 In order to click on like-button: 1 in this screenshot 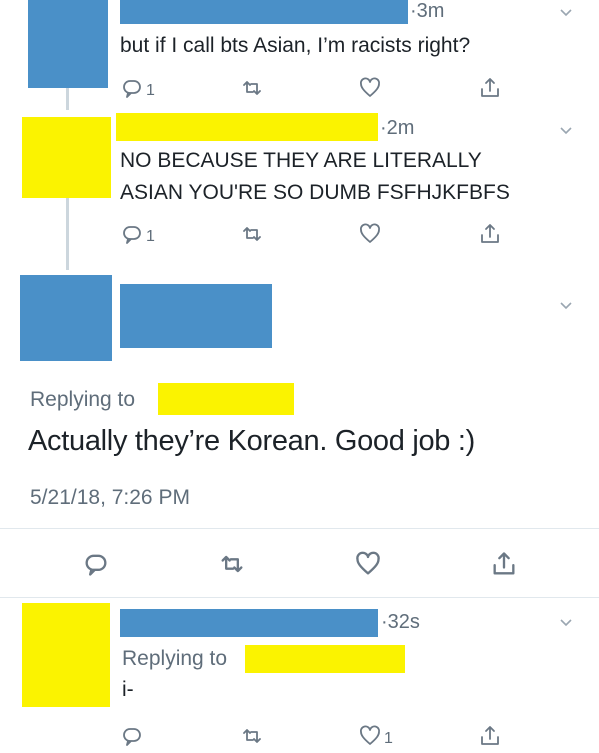, I will do `click(375, 738)`.